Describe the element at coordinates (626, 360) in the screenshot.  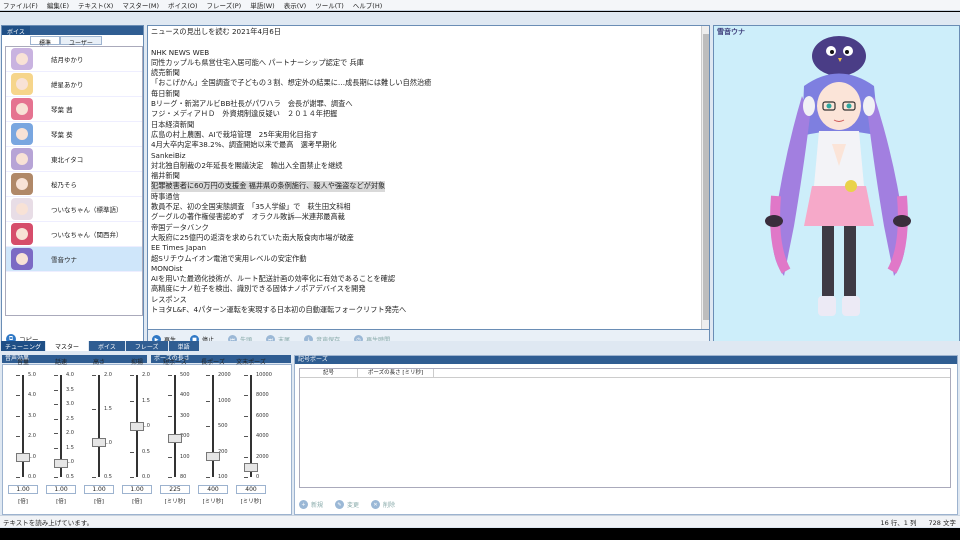
I see `symbol-pause-header: 記号ポーズ` at that location.